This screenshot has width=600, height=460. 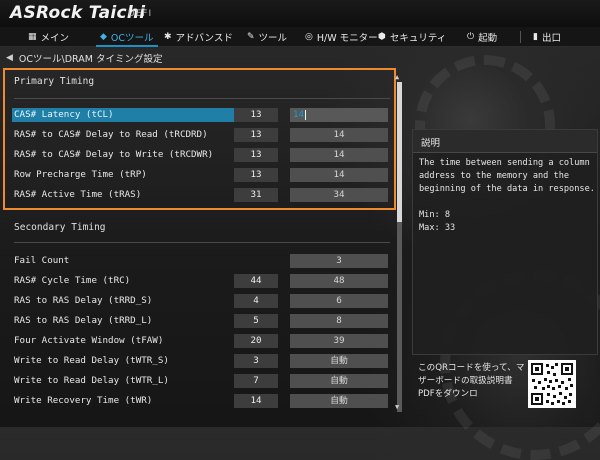 I want to click on current-value: 14, so click(x=256, y=401).